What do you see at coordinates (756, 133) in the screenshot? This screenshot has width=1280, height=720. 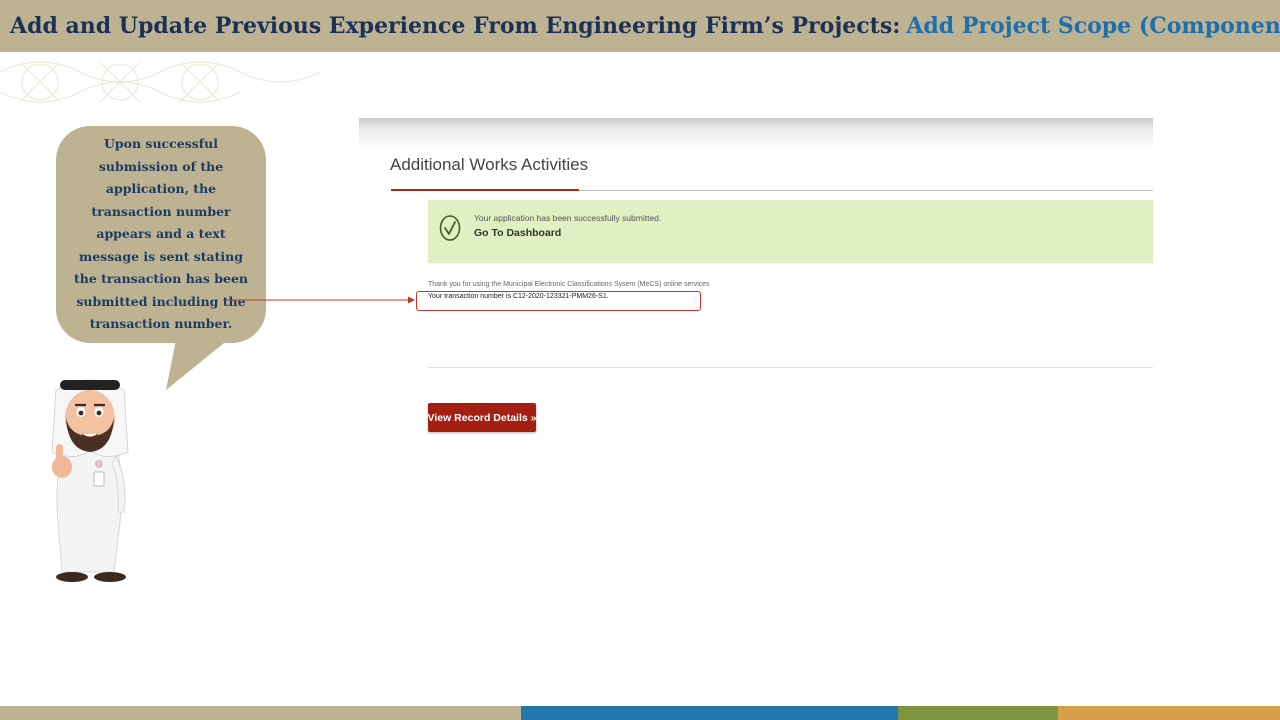 I see `ui-header-shadow` at bounding box center [756, 133].